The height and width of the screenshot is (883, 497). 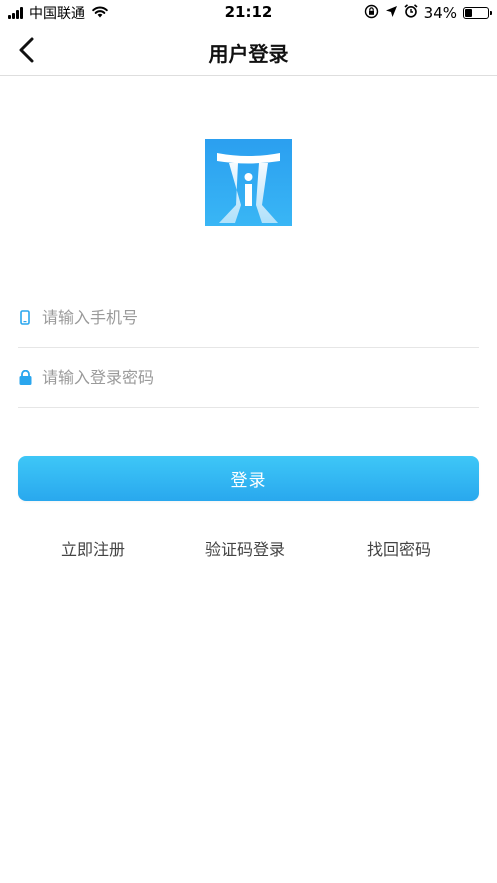 What do you see at coordinates (25, 318) in the screenshot?
I see `phone-icon` at bounding box center [25, 318].